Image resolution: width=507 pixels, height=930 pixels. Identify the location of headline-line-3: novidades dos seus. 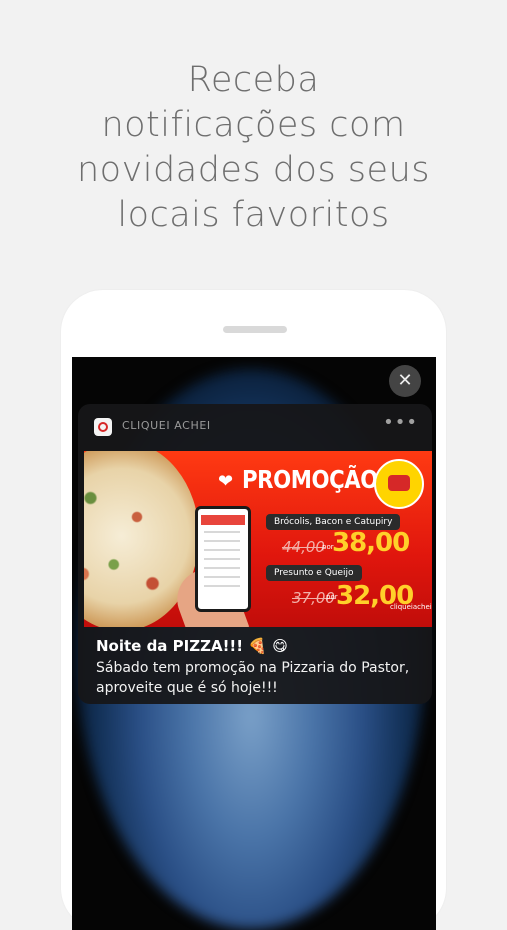
(253, 170).